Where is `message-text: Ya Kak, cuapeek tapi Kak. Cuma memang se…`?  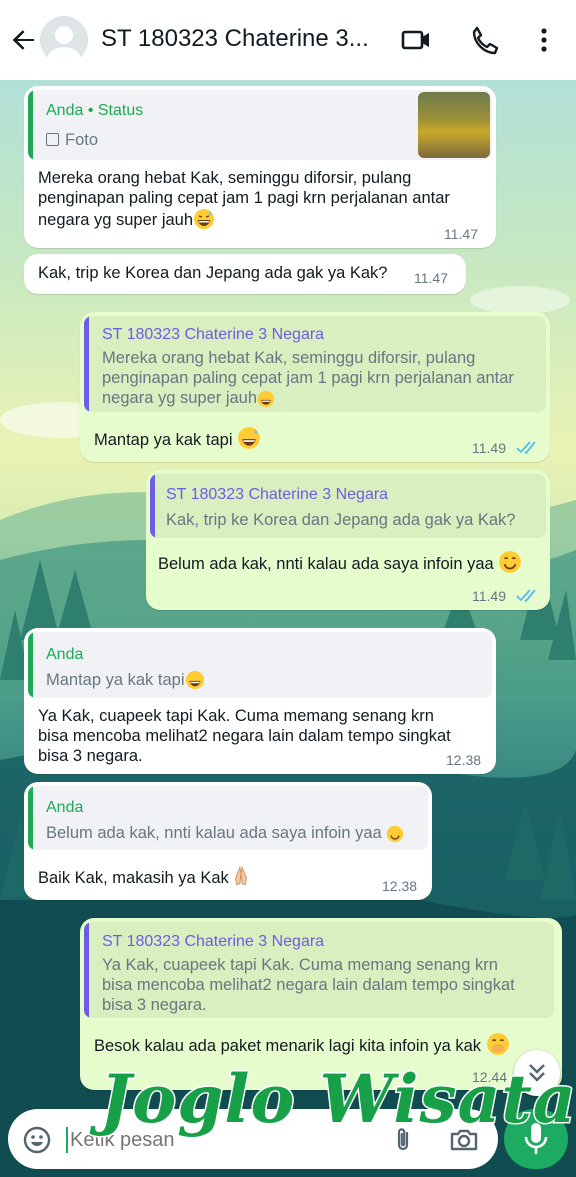
message-text: Ya Kak, cuapeek tapi Kak. Cuma memang se… is located at coordinates (244, 736).